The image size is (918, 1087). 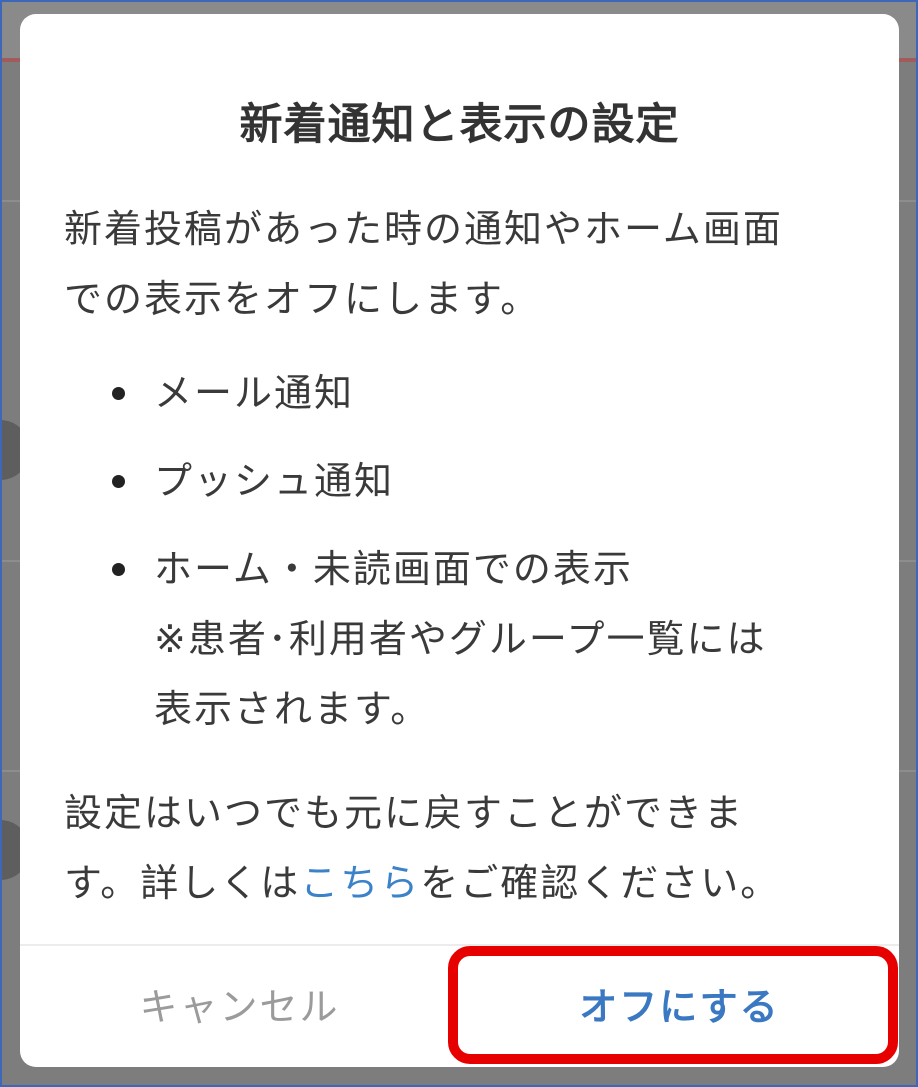 I want to click on list-item-text: メール通知, so click(x=254, y=393).